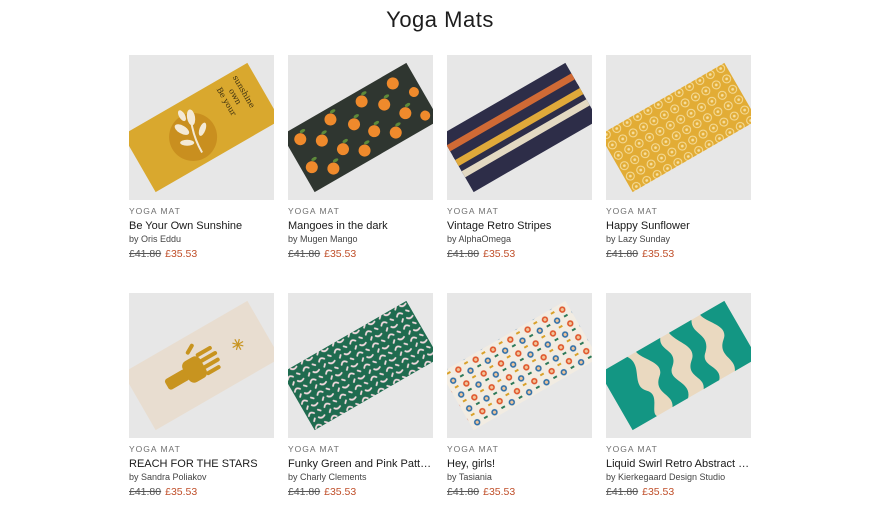 The height and width of the screenshot is (514, 880). I want to click on product-name: Happy Sunflower, so click(678, 226).